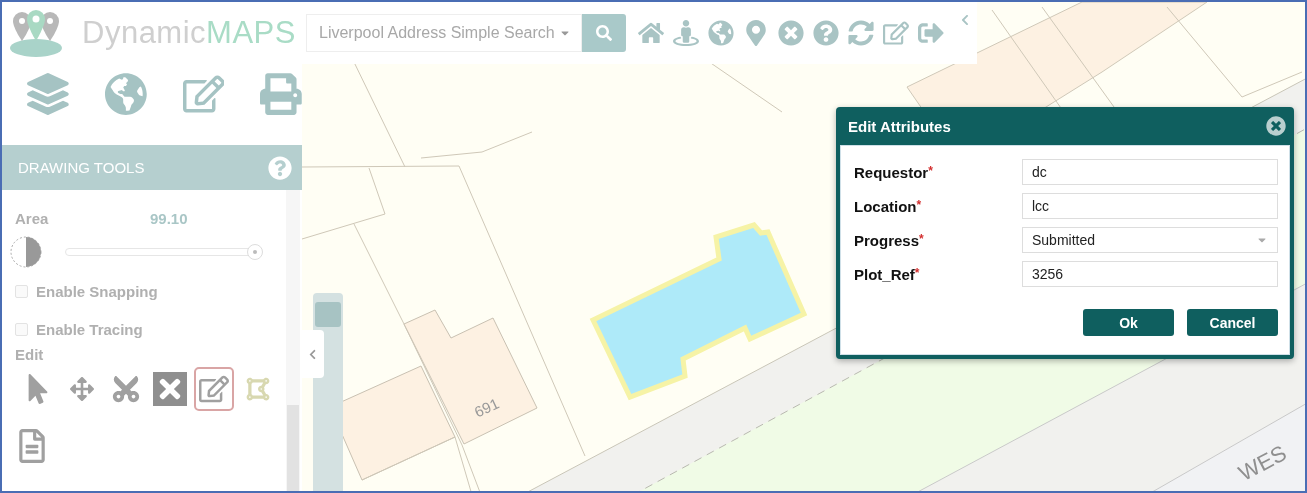  I want to click on home-icon, so click(651, 33).